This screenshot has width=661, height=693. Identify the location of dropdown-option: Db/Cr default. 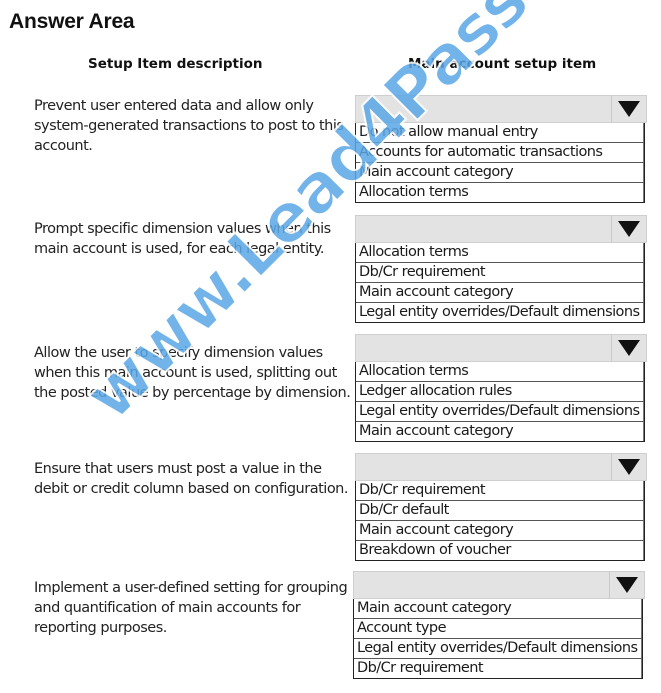
(500, 511).